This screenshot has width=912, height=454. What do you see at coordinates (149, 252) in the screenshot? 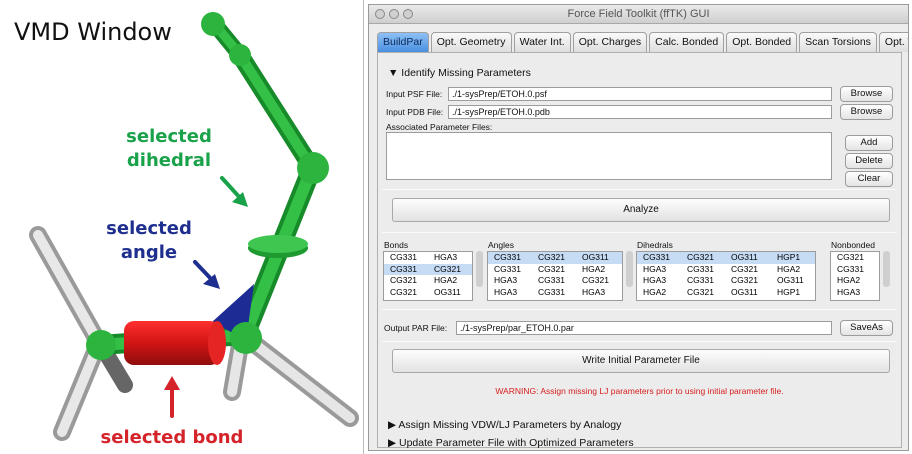
I see `angle-label-line2: angle` at bounding box center [149, 252].